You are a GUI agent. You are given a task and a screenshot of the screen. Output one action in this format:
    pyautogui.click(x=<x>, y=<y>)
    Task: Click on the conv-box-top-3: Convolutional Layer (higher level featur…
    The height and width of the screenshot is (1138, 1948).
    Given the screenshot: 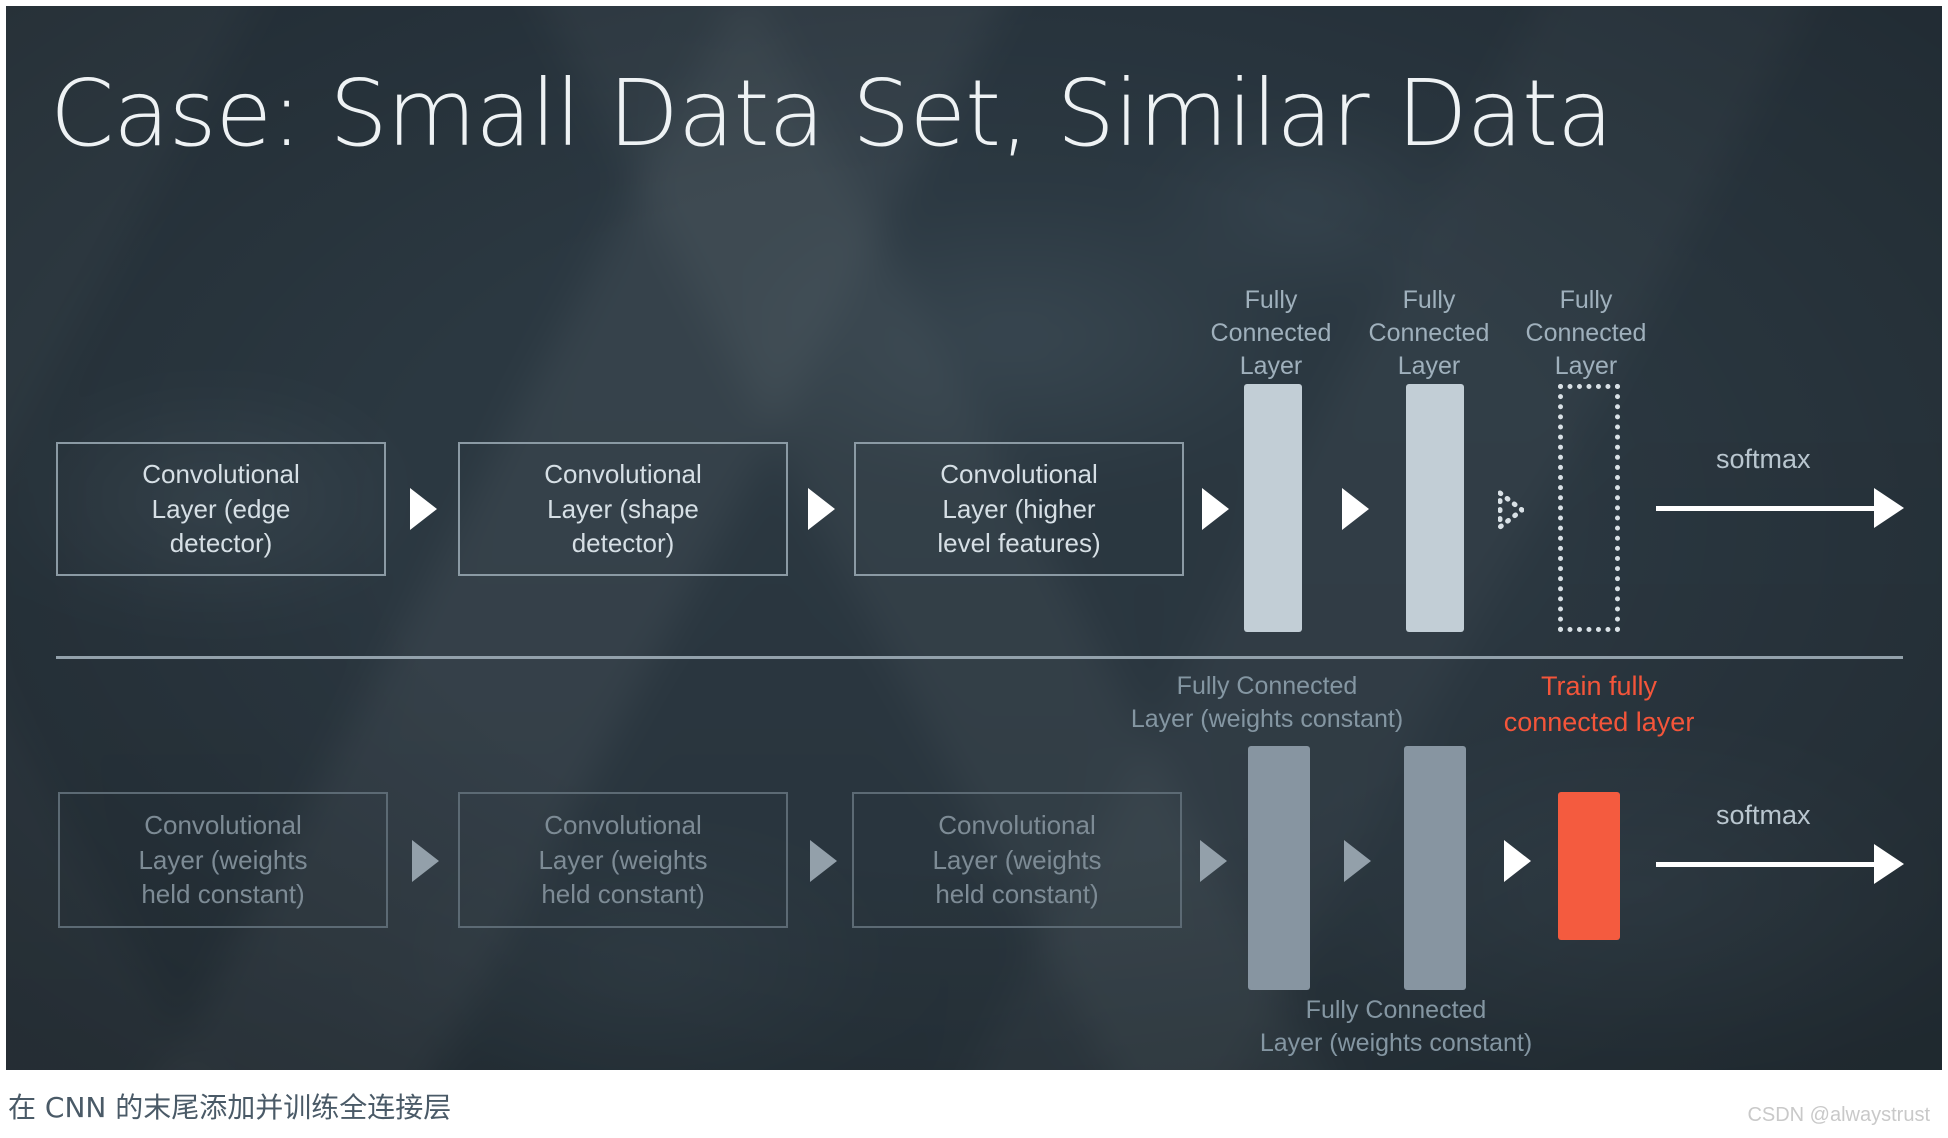 What is the action you would take?
    pyautogui.click(x=1019, y=509)
    